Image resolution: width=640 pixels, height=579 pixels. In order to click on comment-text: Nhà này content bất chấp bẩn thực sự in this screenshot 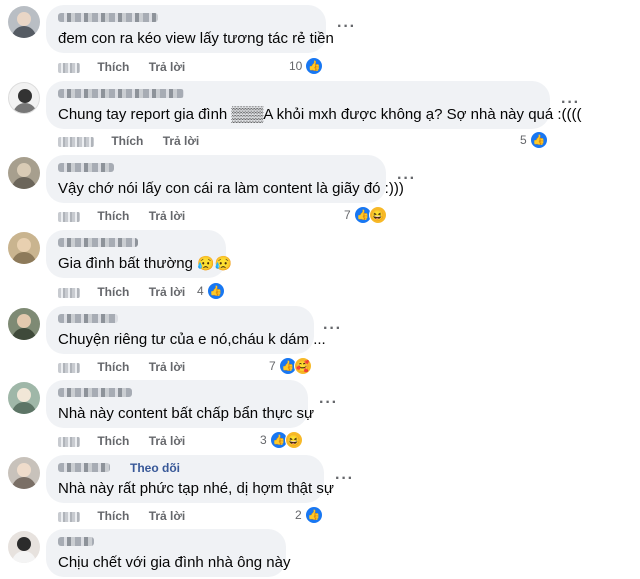, I will do `click(186, 413)`.